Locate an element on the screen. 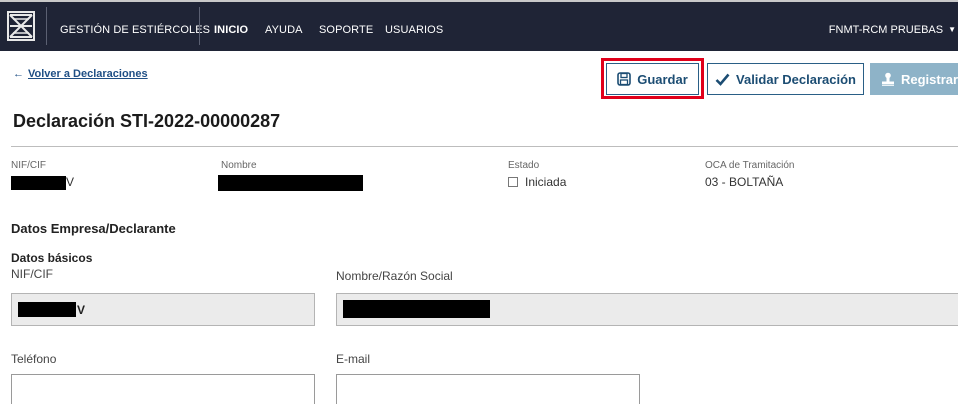  save-button-label: Guardar is located at coordinates (662, 79).